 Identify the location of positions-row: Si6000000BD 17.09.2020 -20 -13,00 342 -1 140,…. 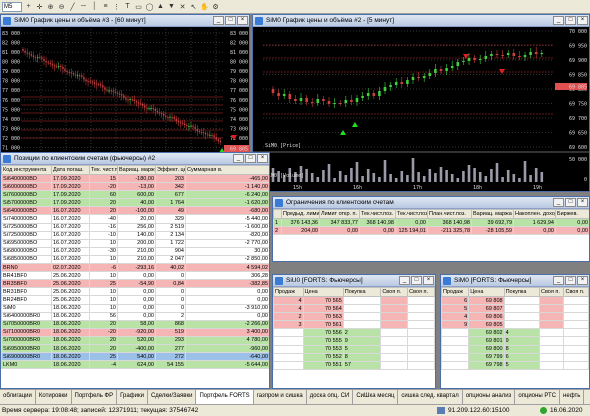
(135, 187).